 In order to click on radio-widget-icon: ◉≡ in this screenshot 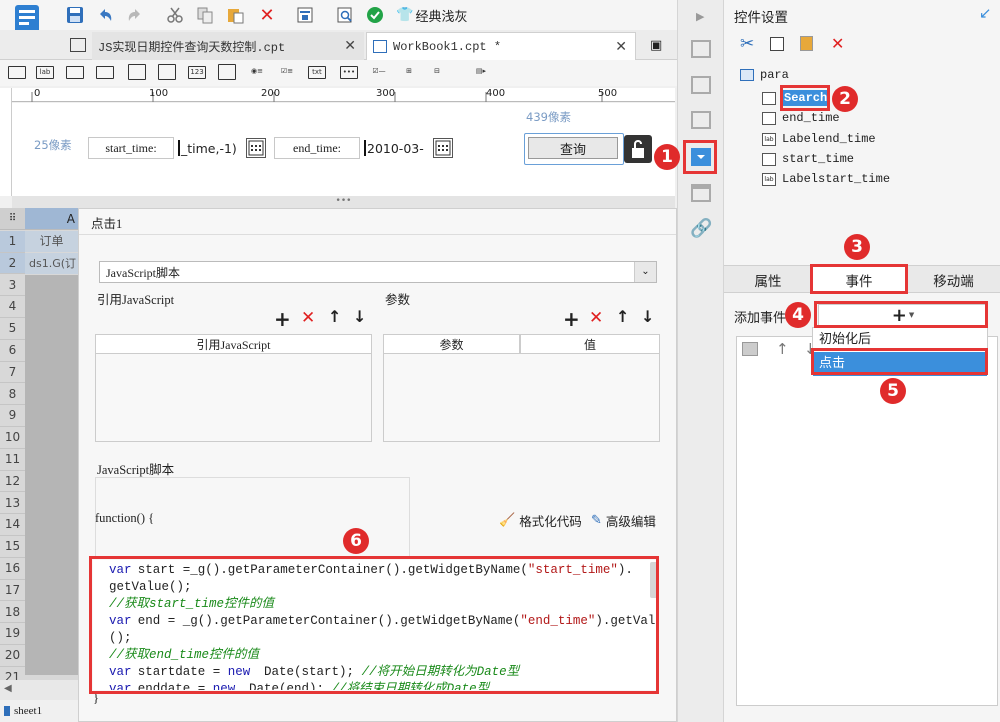, I will do `click(257, 72)`.